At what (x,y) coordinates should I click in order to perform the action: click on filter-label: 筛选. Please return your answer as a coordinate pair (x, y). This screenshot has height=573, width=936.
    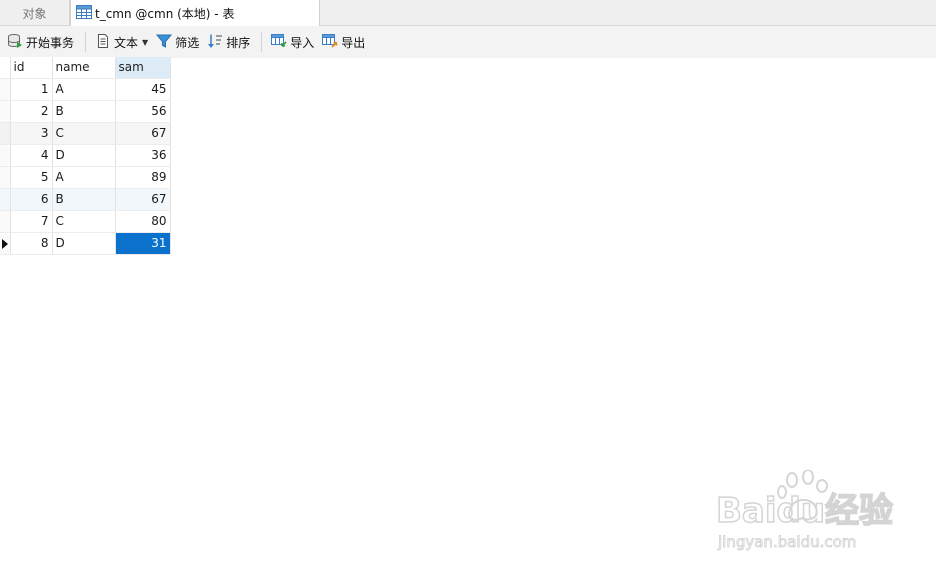
    Looking at the image, I should click on (187, 42).